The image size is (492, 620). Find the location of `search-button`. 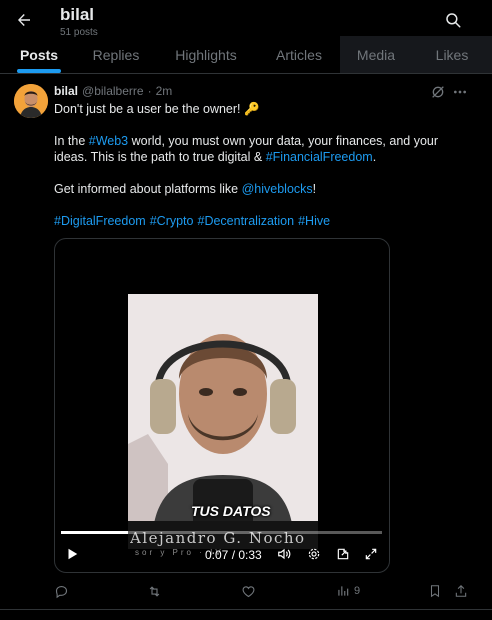

search-button is located at coordinates (453, 20).